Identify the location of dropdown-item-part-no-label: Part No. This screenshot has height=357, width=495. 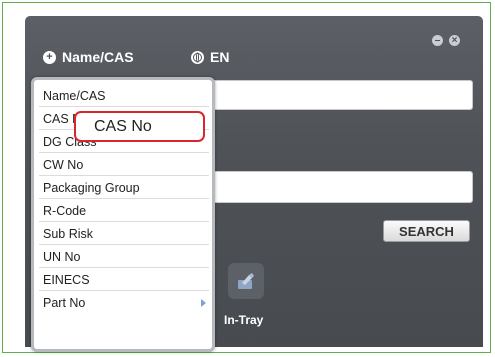
(64, 303).